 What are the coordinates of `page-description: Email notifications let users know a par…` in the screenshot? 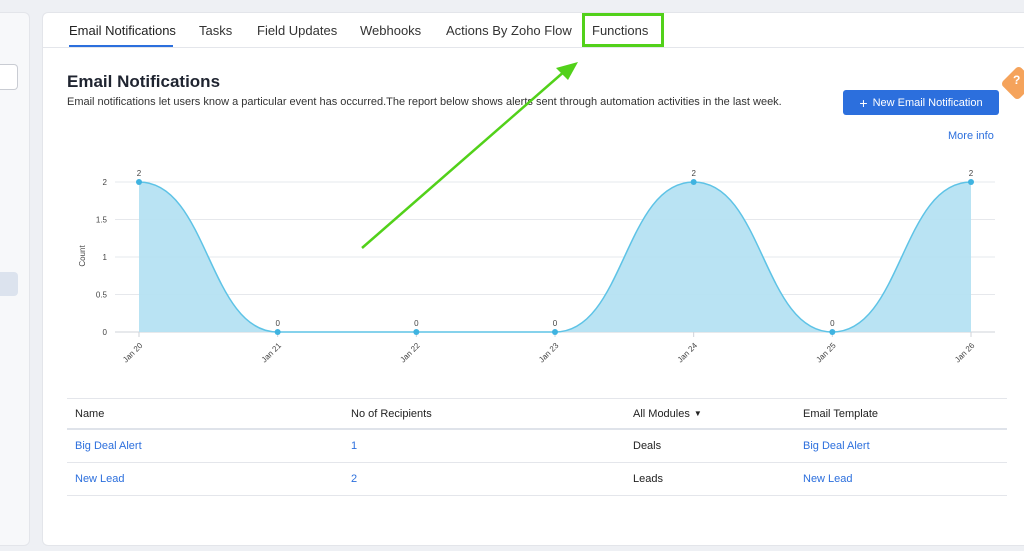 It's located at (424, 102).